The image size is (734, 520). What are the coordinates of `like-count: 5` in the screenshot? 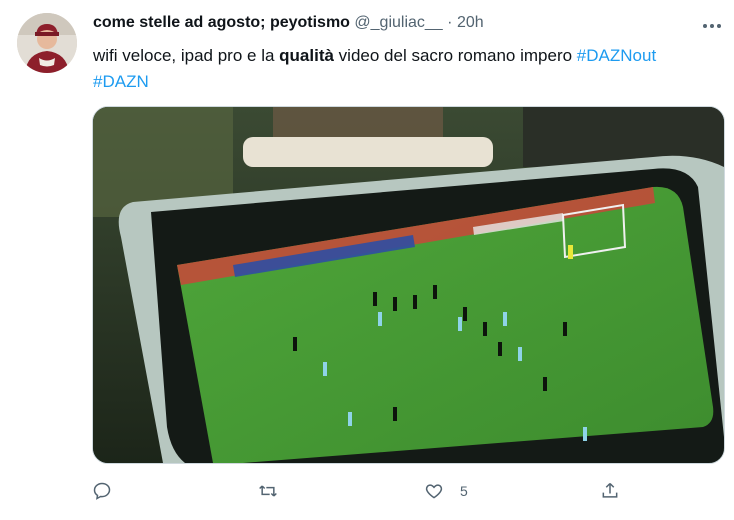 It's located at (464, 491).